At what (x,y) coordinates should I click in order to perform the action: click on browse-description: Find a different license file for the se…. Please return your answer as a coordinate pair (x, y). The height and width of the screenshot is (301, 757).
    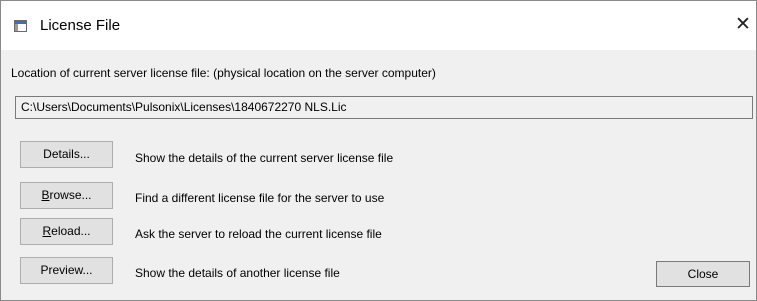
    Looking at the image, I should click on (260, 198).